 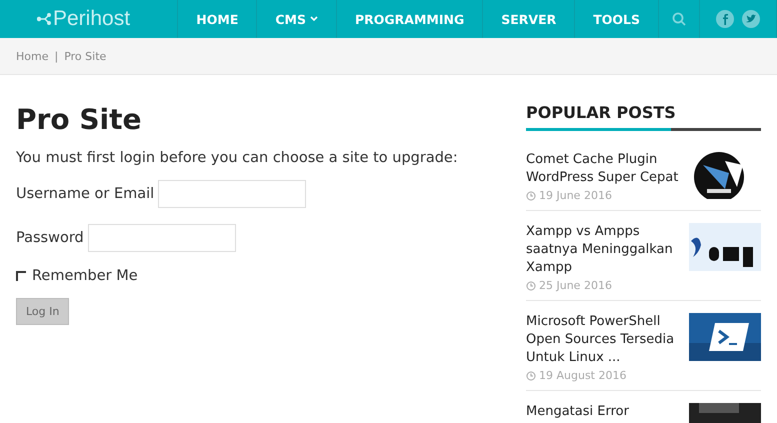 What do you see at coordinates (725, 19) in the screenshot?
I see `facebook-icon` at bounding box center [725, 19].